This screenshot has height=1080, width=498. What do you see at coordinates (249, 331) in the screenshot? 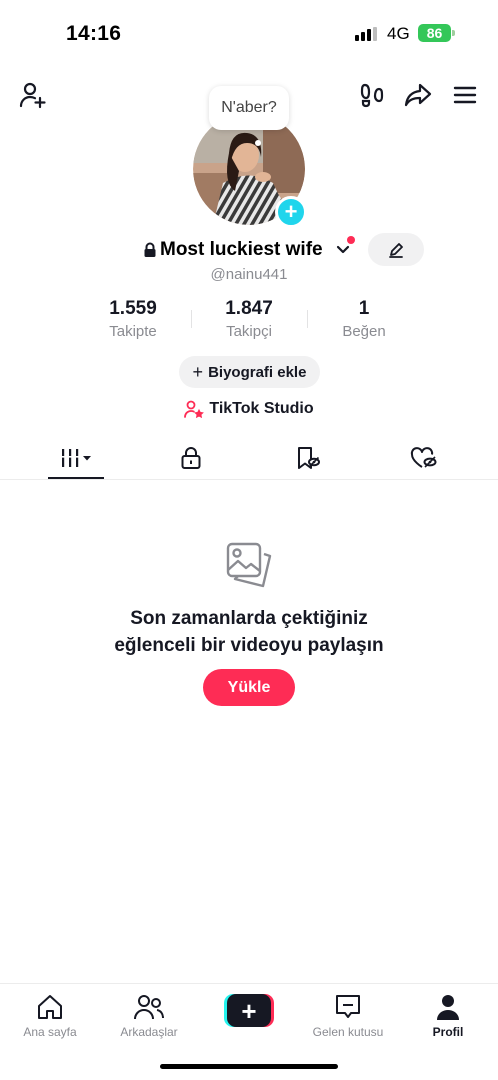
I see `followers-label: Takipçi` at bounding box center [249, 331].